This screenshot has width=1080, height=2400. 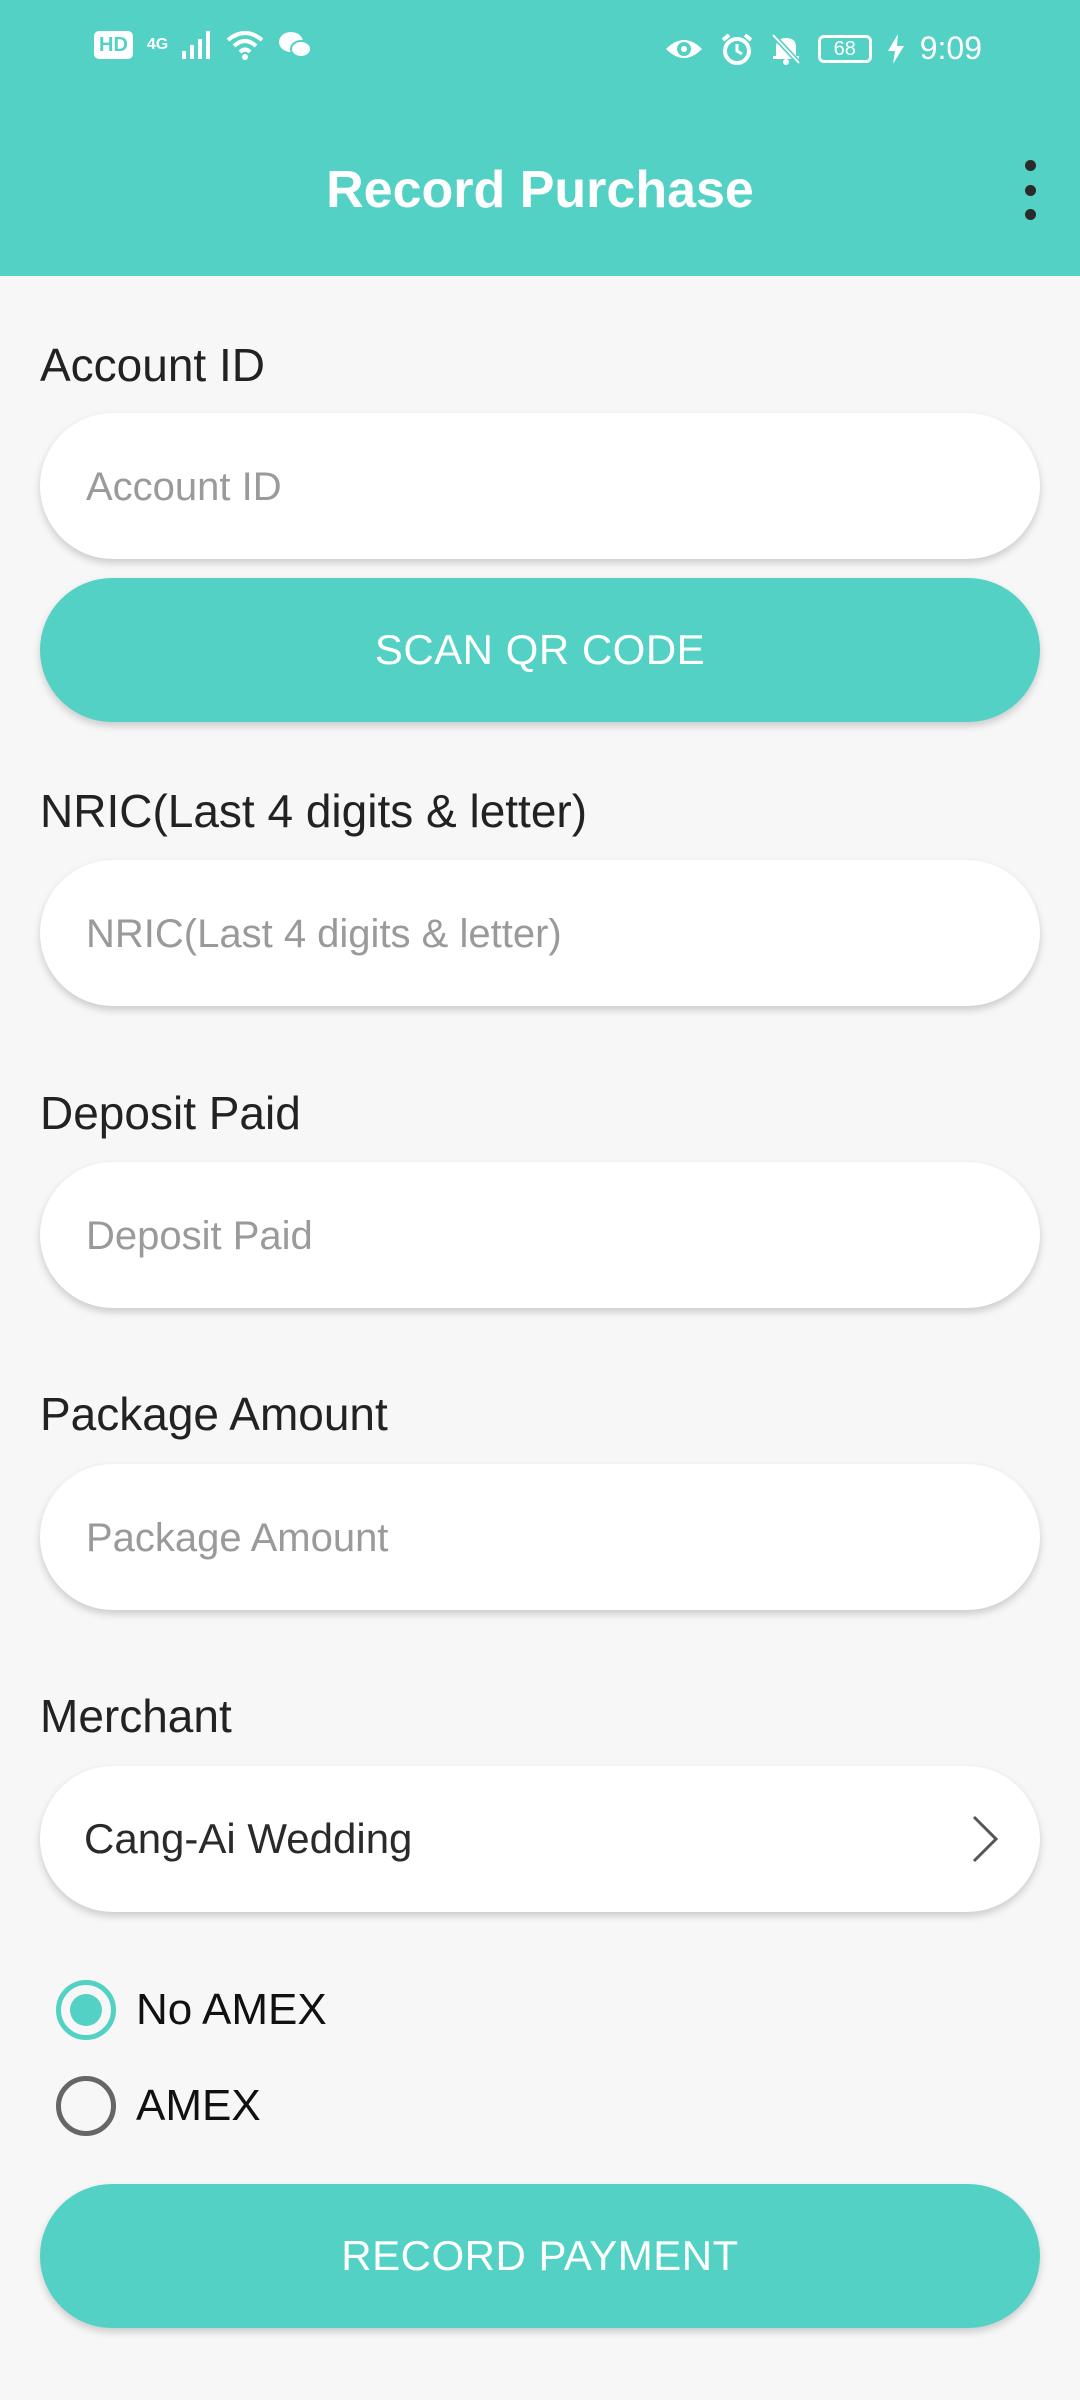 I want to click on alarm-icon, so click(x=736, y=48).